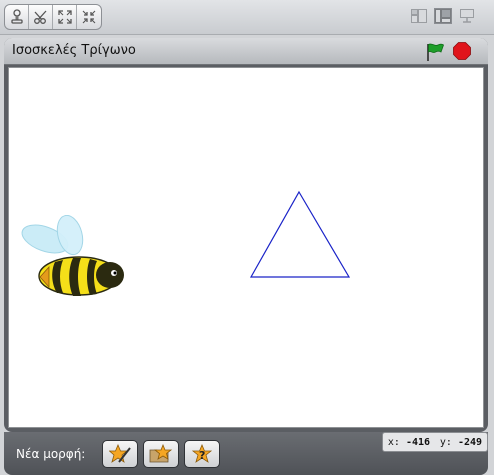 The image size is (494, 475). I want to click on shrink-tool-button, so click(89, 17).